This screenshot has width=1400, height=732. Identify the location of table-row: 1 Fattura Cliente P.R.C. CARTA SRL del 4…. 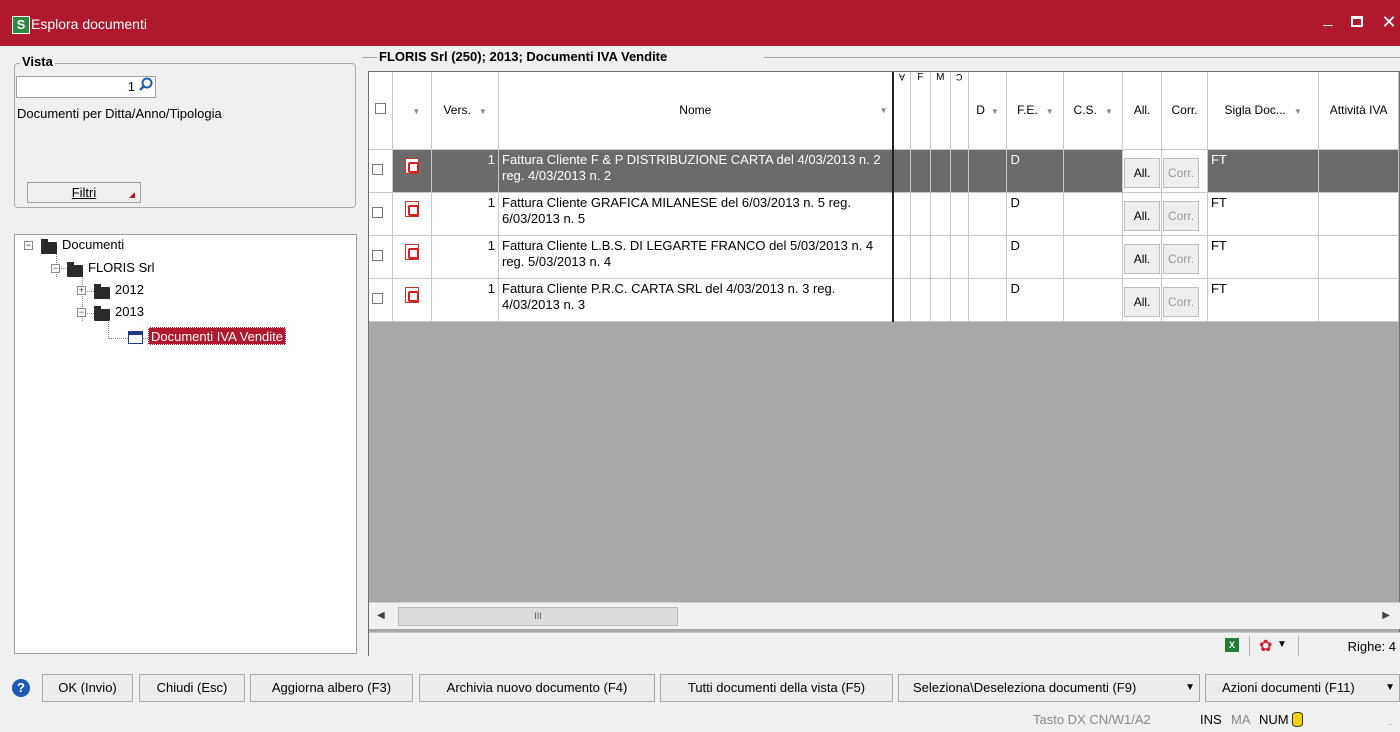
(884, 300).